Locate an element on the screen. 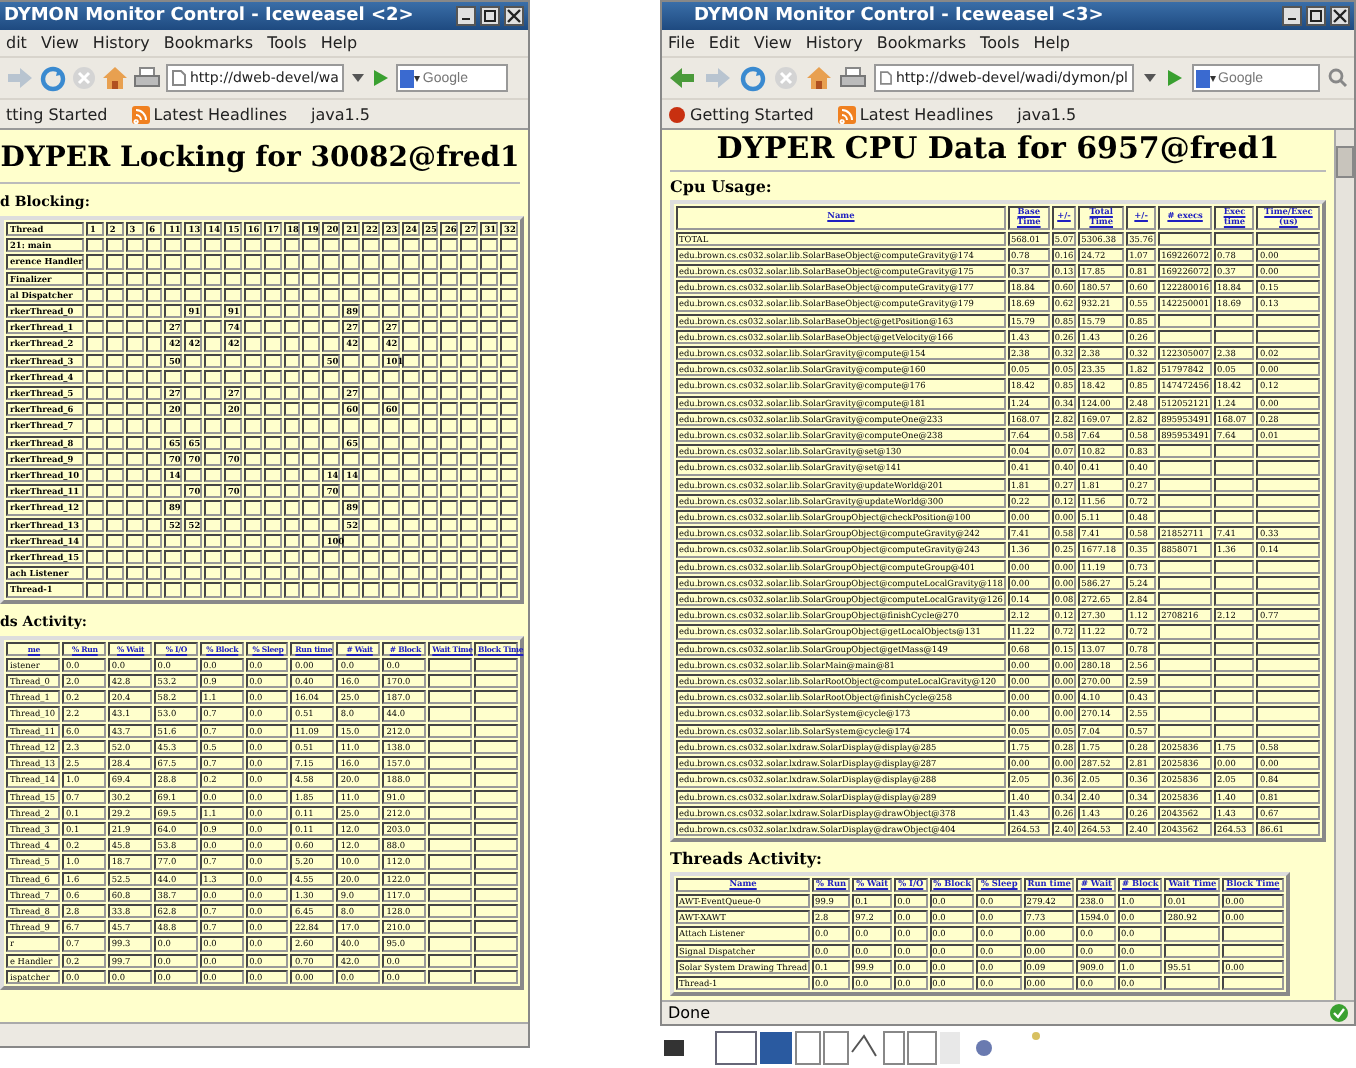 The image size is (1356, 1068). bookmark-icon is located at coordinates (677, 114).